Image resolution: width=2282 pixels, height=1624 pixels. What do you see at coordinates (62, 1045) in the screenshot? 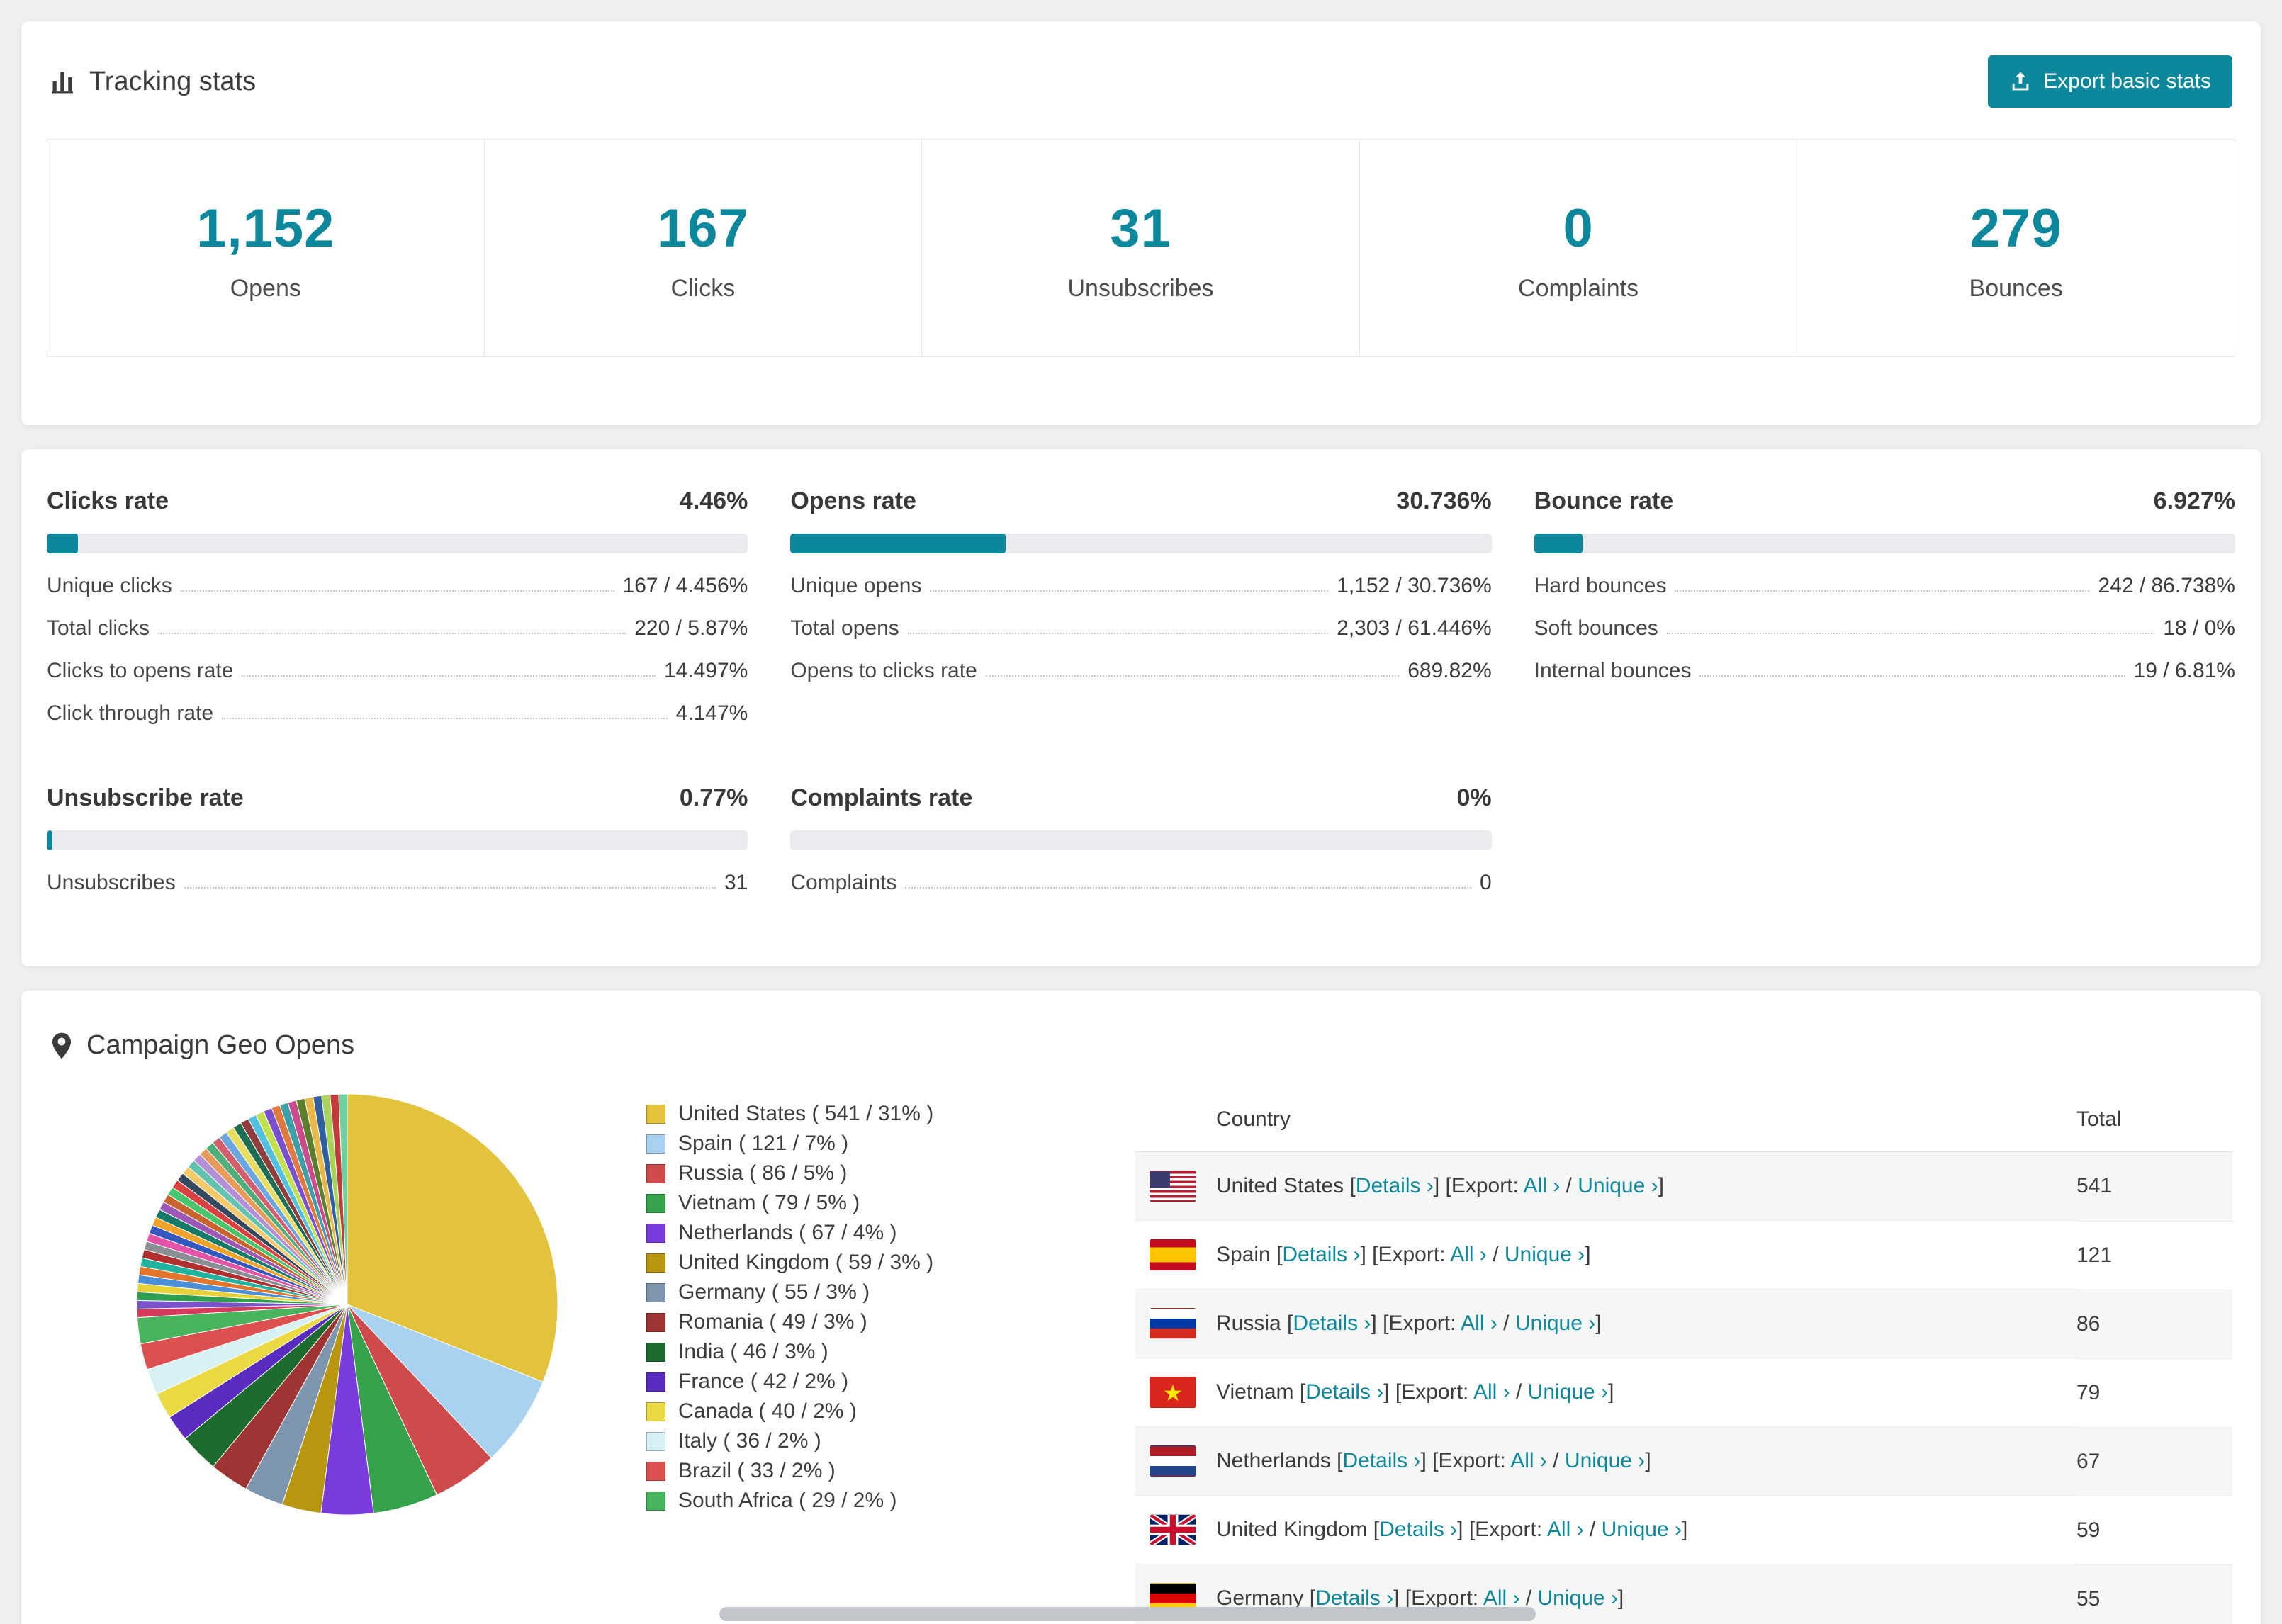
I see `location-pin-icon` at bounding box center [62, 1045].